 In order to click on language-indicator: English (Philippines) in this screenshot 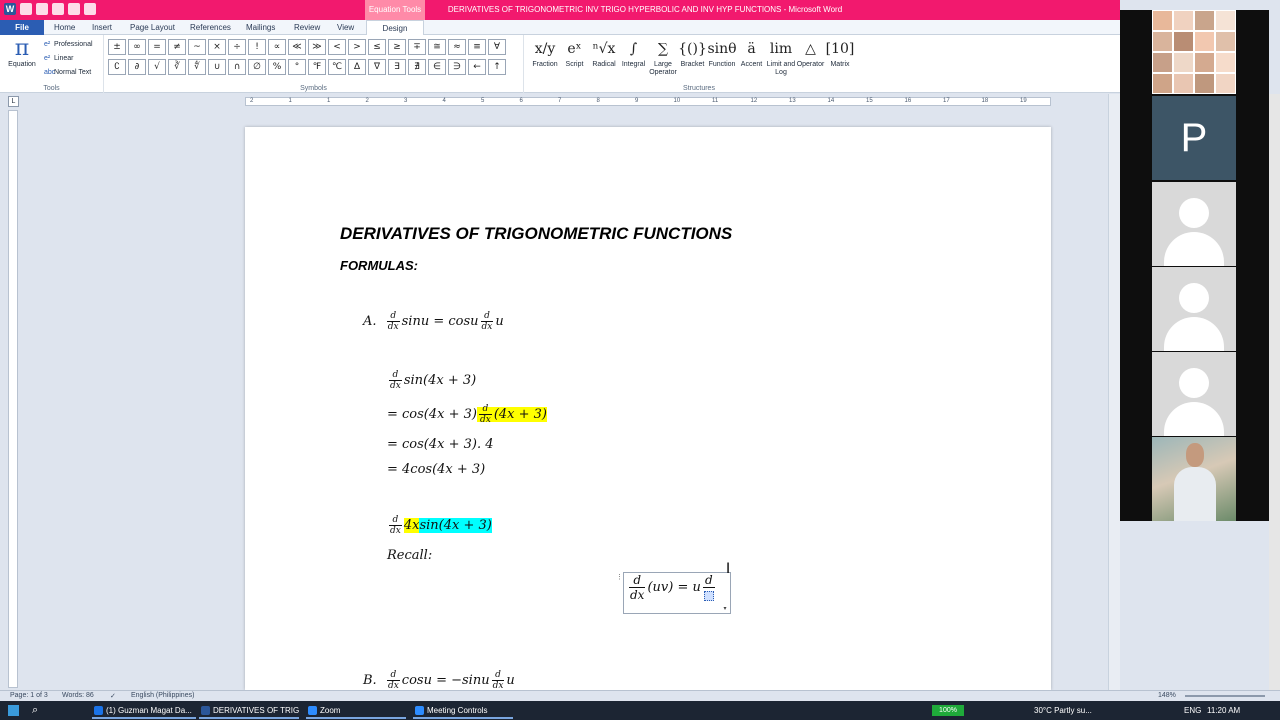, I will do `click(162, 695)`.